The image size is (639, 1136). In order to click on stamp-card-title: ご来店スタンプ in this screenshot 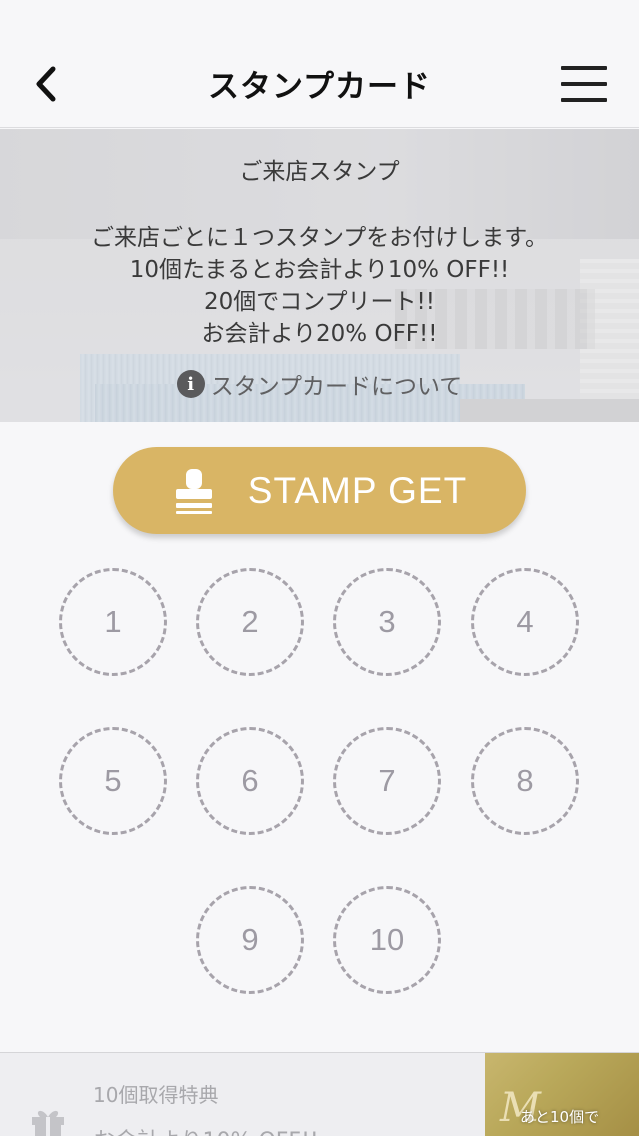, I will do `click(319, 172)`.